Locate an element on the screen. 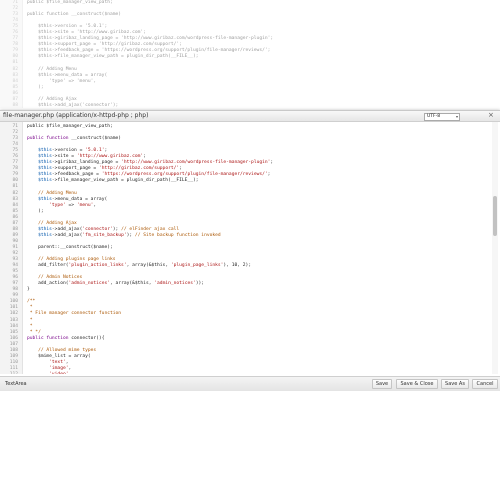 The height and width of the screenshot is (500, 500). code-token: '5.0.1' is located at coordinates (95, 151).